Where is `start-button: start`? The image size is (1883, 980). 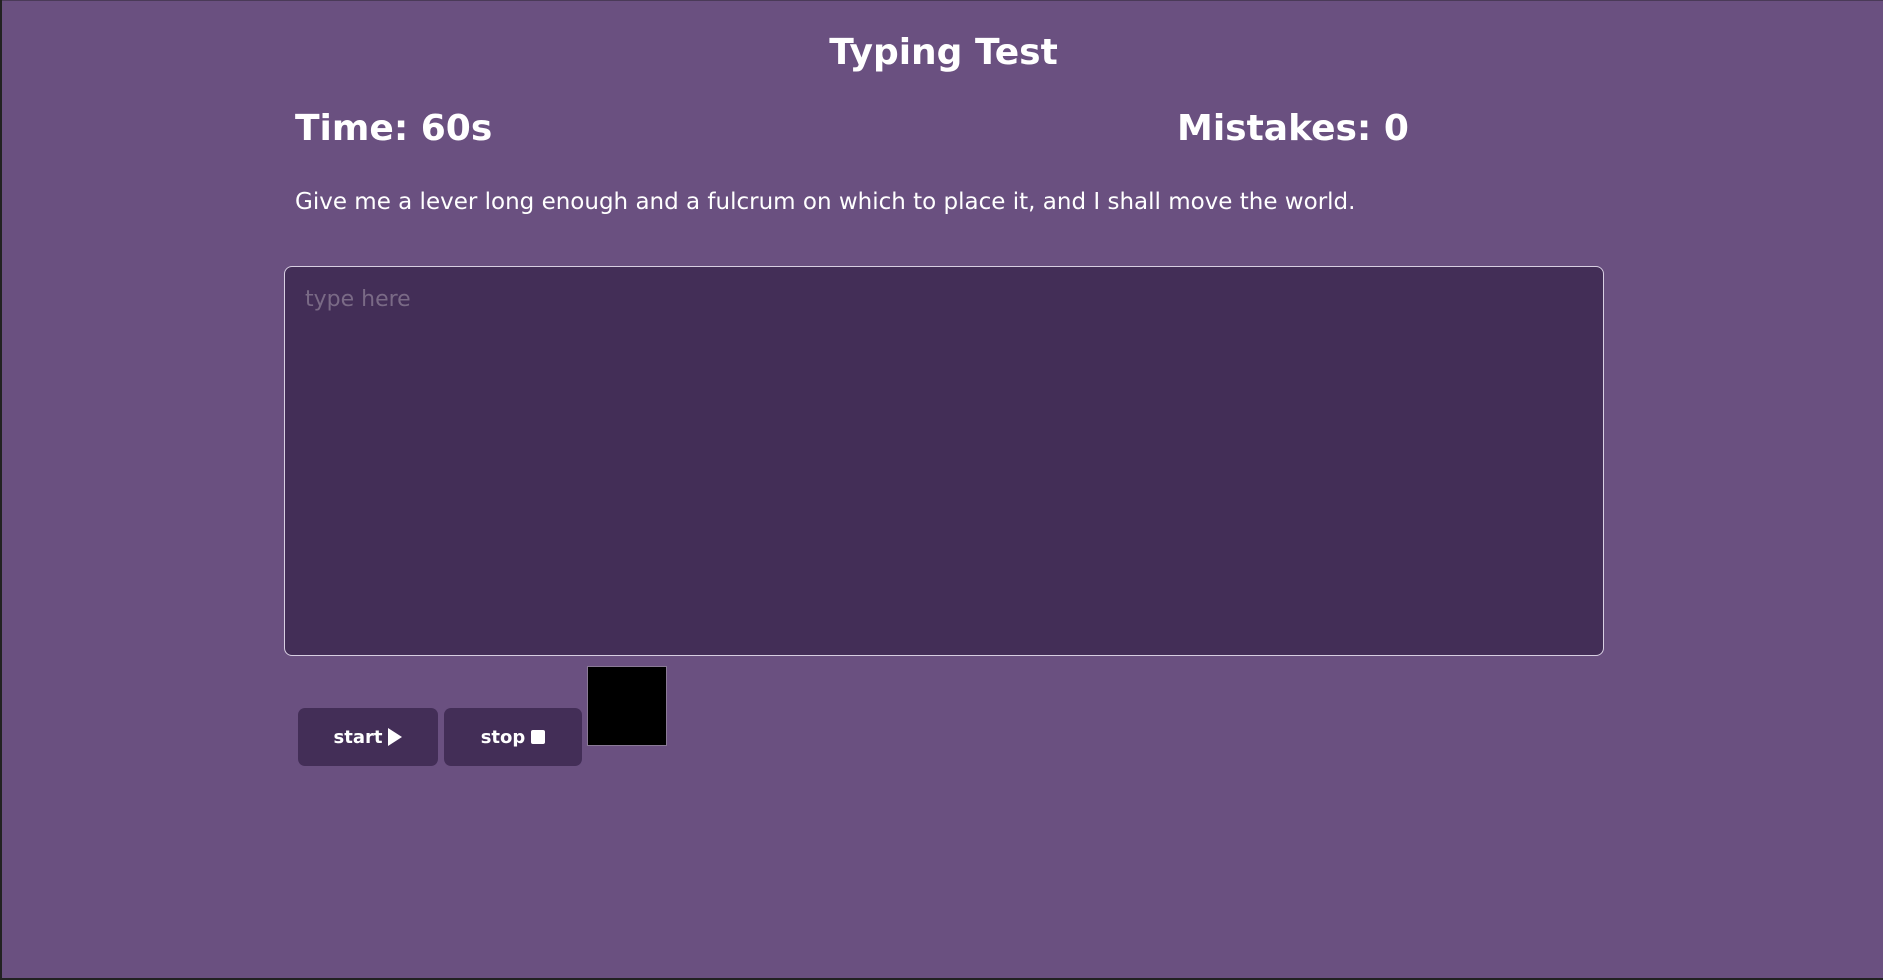 start-button: start is located at coordinates (368, 737).